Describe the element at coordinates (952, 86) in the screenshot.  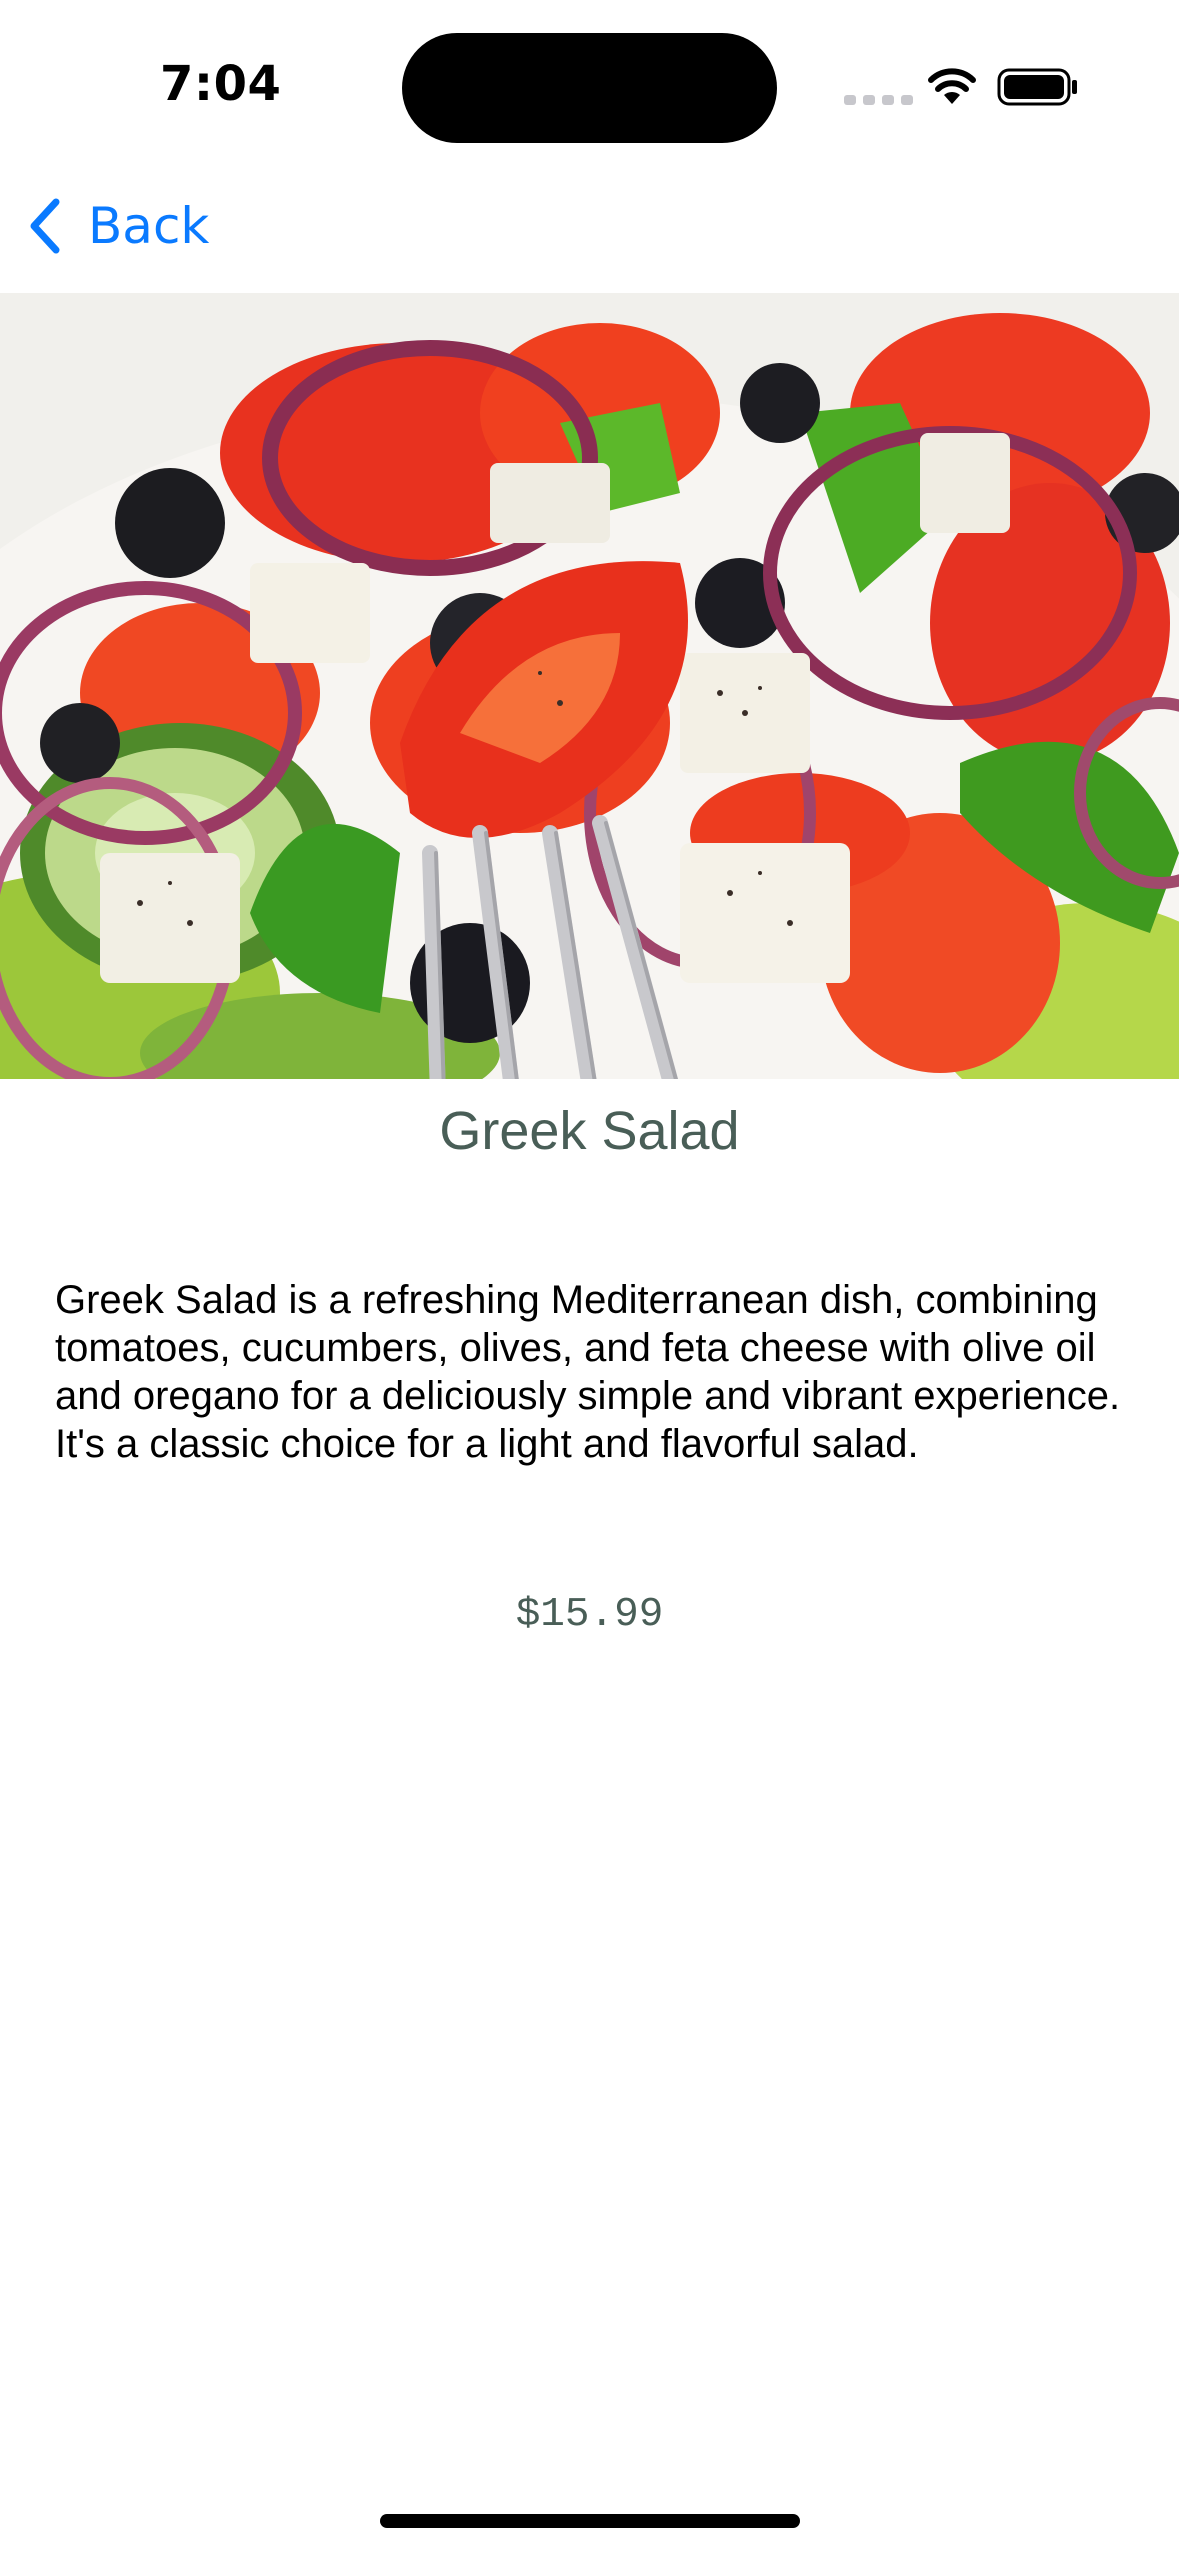
I see `wifi-icon` at that location.